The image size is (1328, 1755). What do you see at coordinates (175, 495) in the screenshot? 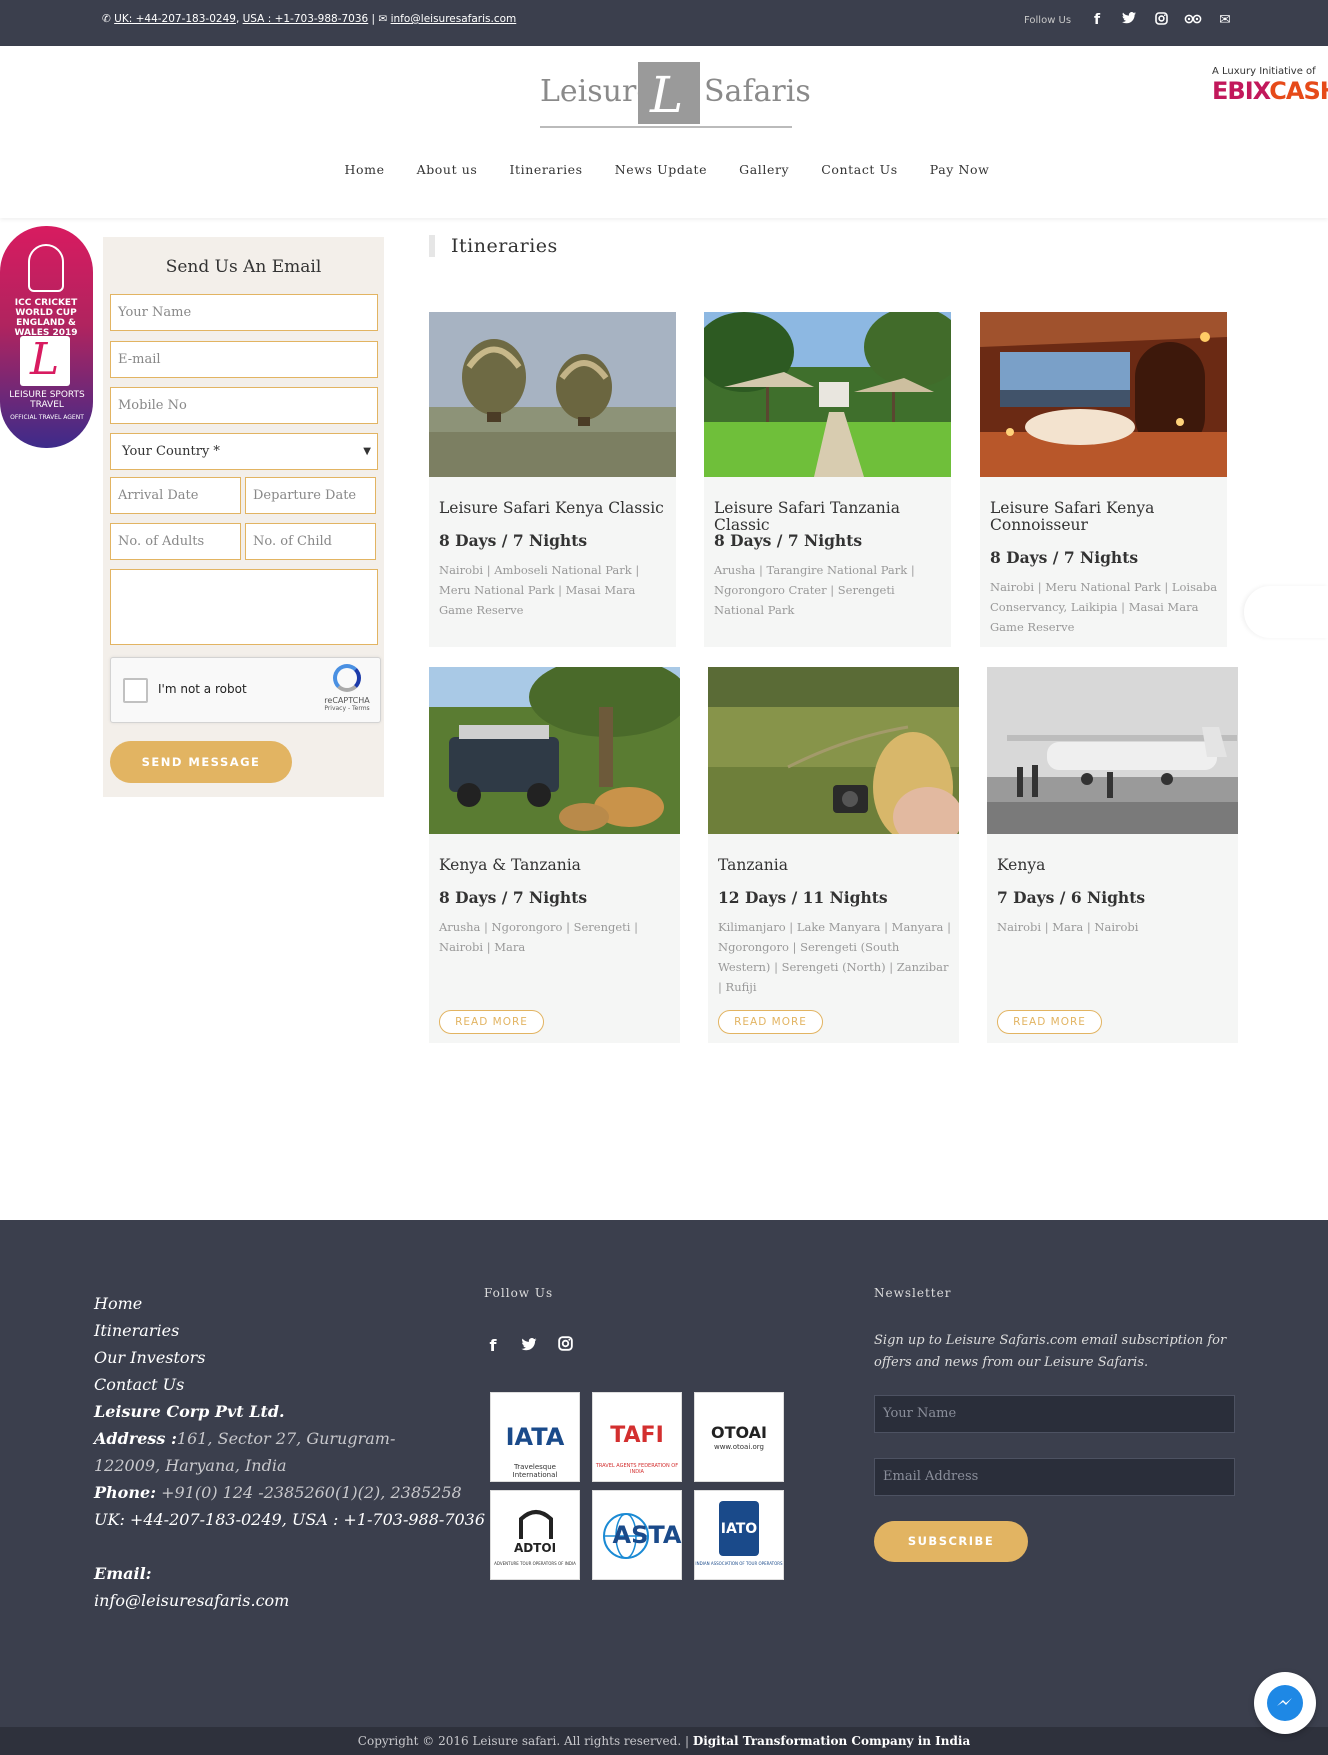
I see `arrival-date-input: Arrival Date` at bounding box center [175, 495].